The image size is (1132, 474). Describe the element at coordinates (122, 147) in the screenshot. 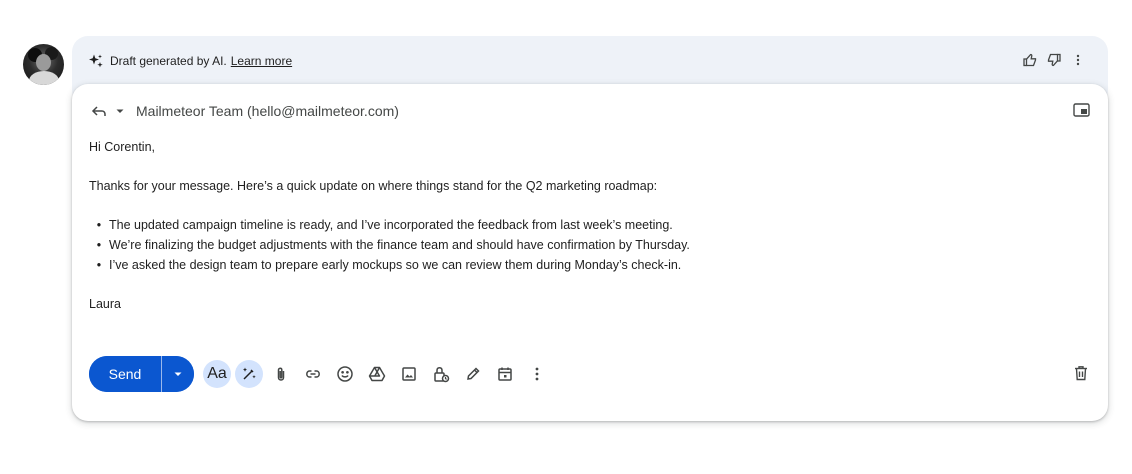

I see `greeting: Hi Corentin,` at that location.